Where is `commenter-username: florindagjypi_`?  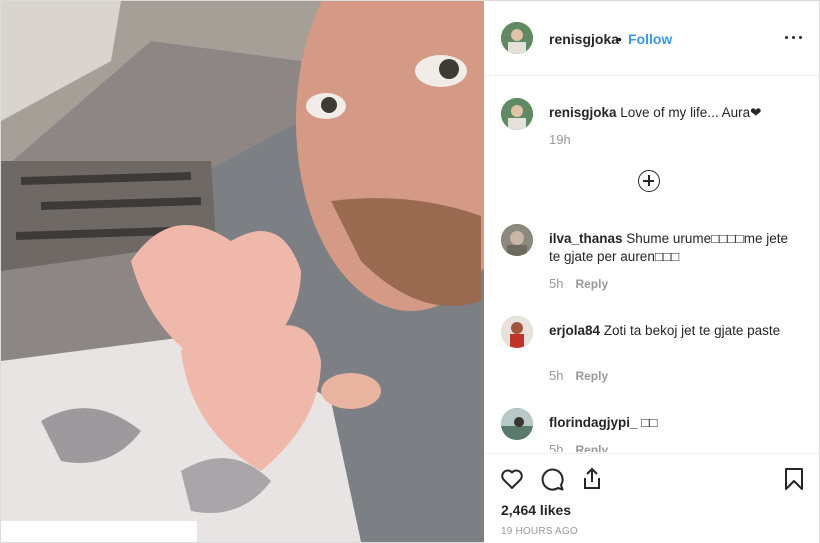 commenter-username: florindagjypi_ is located at coordinates (593, 422).